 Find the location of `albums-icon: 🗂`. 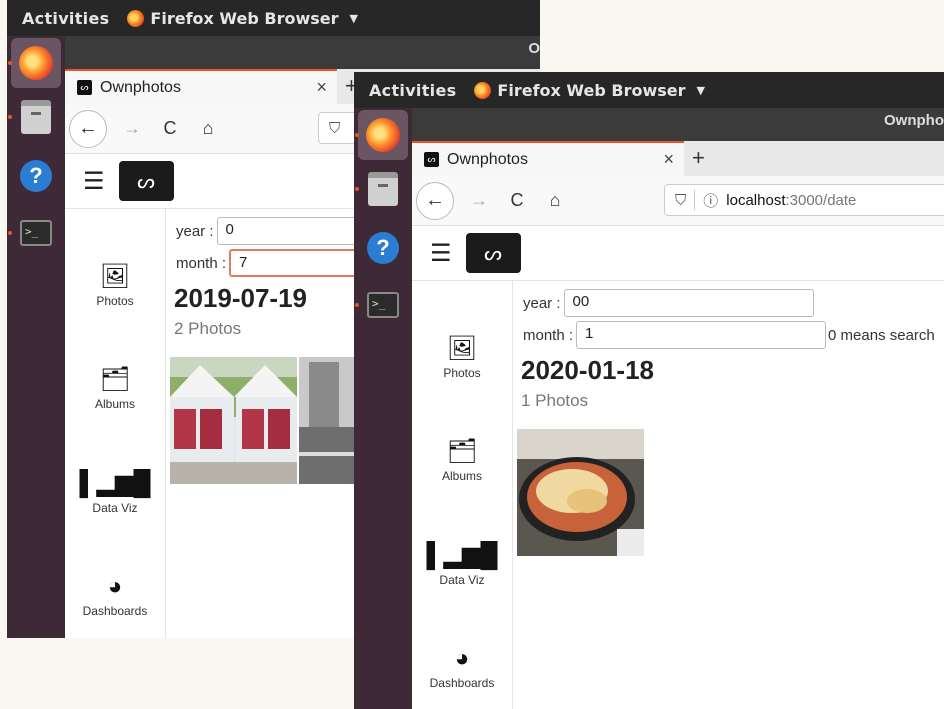

albums-icon: 🗂 is located at coordinates (115, 379).